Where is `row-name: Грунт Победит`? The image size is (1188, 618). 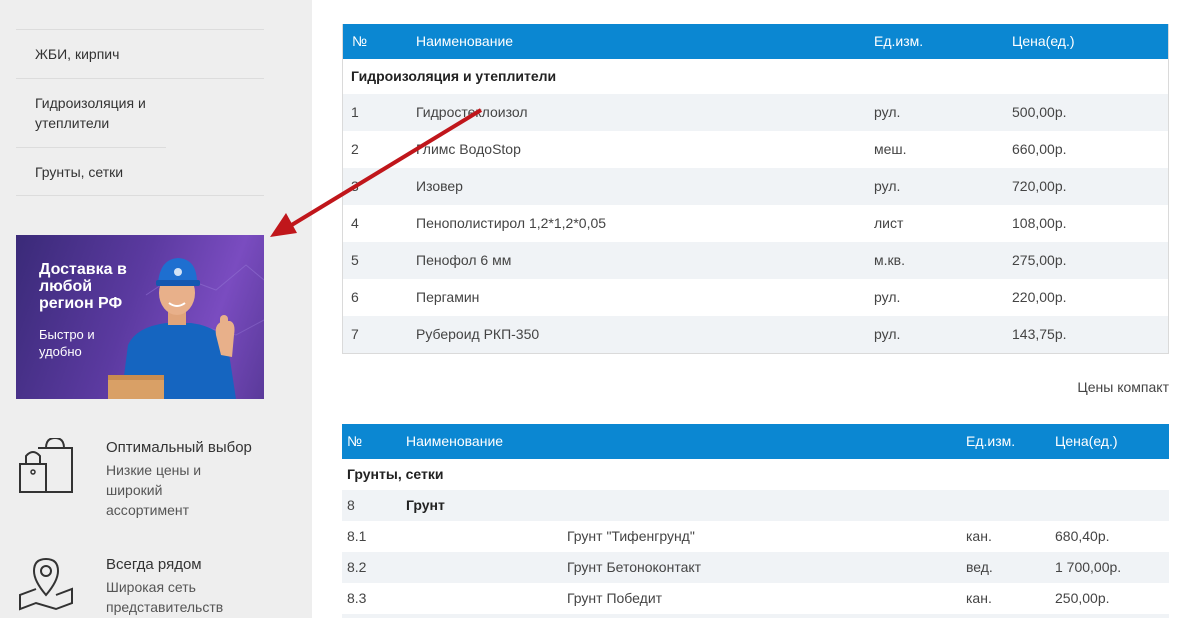 row-name: Грунт Победит is located at coordinates (615, 598).